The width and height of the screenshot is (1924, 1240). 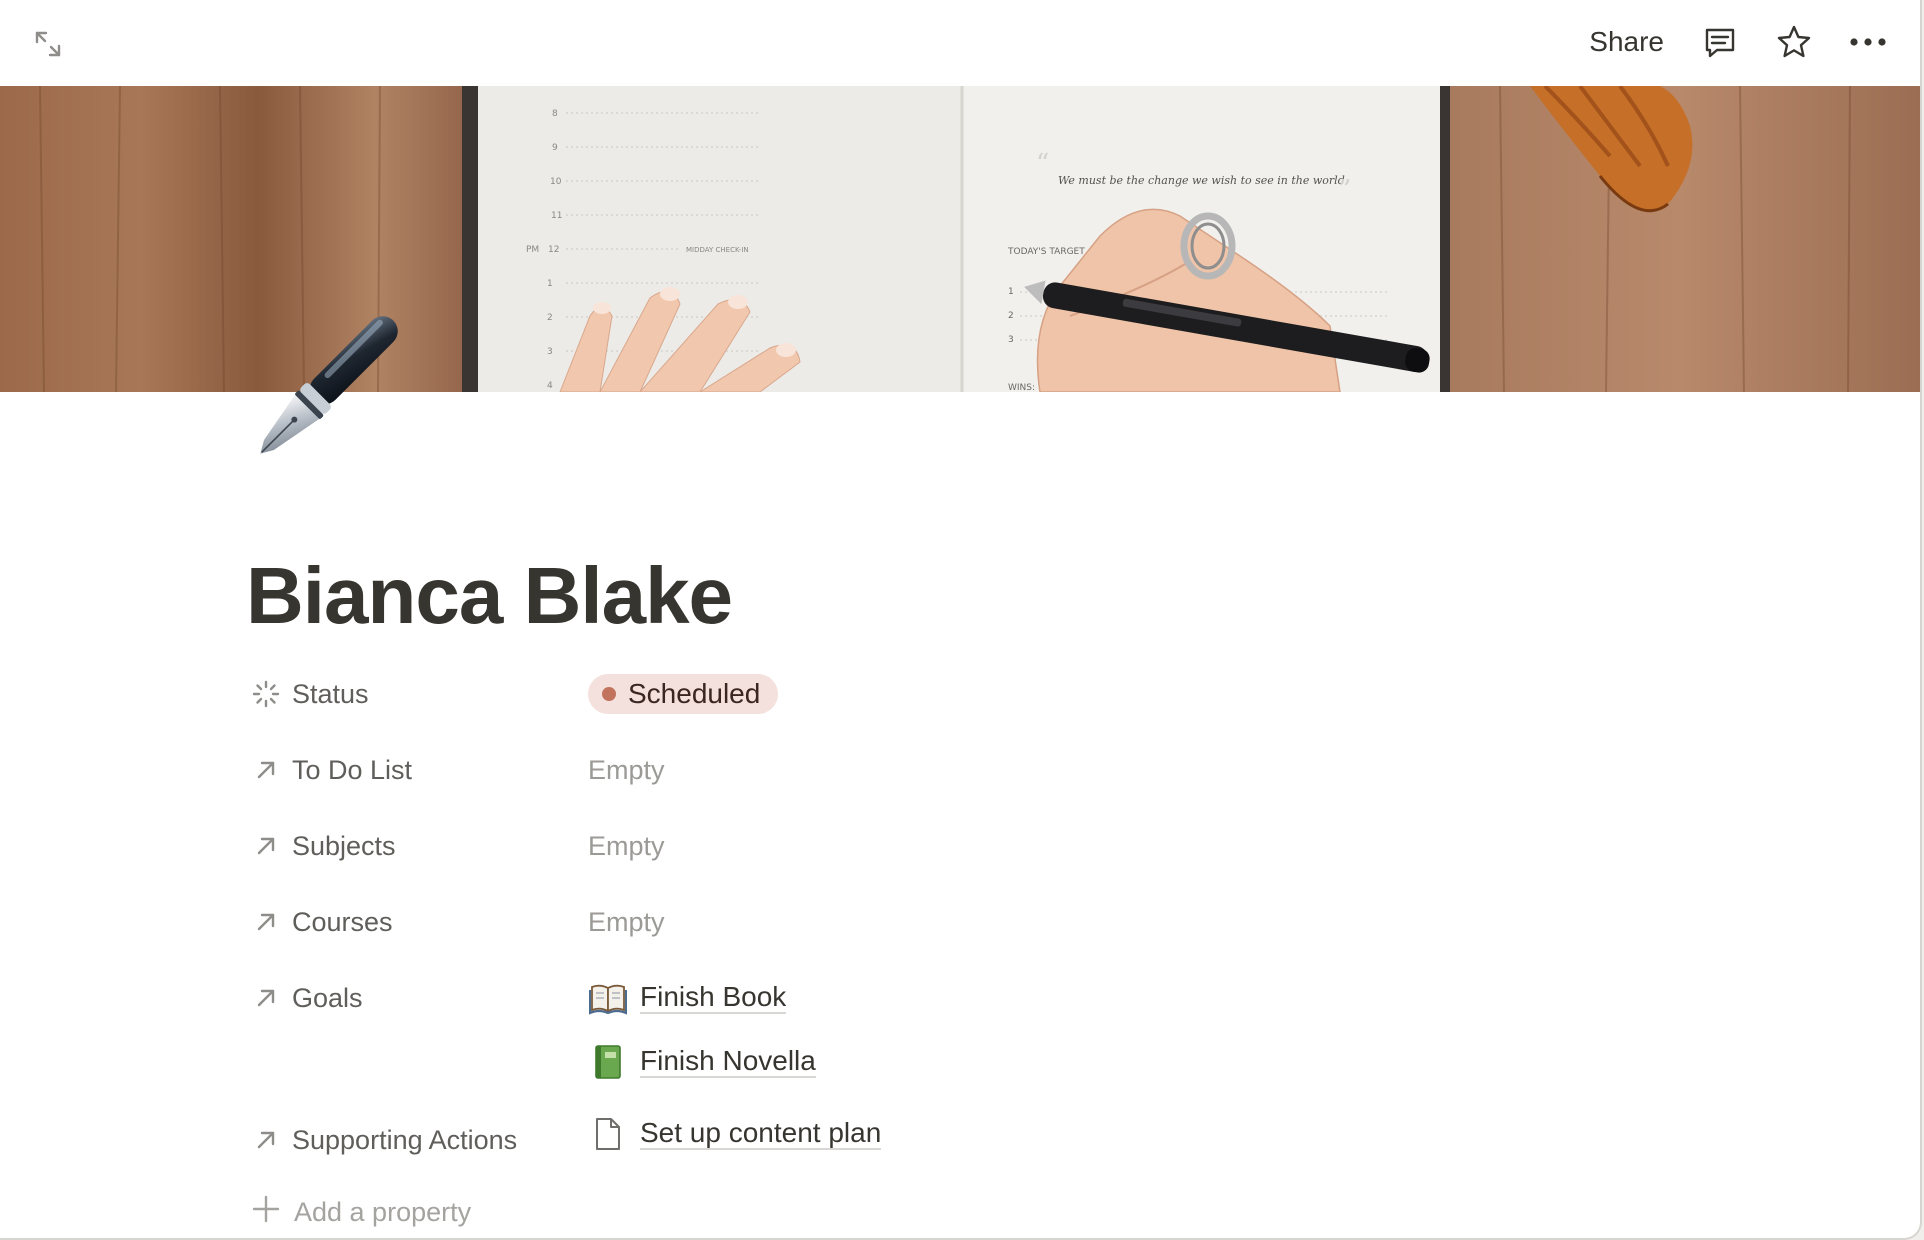 What do you see at coordinates (608, 998) in the screenshot?
I see `open-book-icon` at bounding box center [608, 998].